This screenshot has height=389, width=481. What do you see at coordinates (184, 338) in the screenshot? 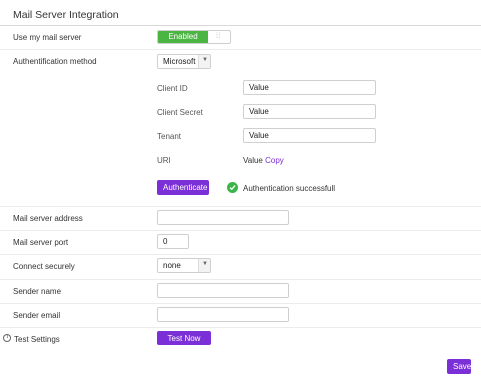
I see `test-now-button: Test Now` at bounding box center [184, 338].